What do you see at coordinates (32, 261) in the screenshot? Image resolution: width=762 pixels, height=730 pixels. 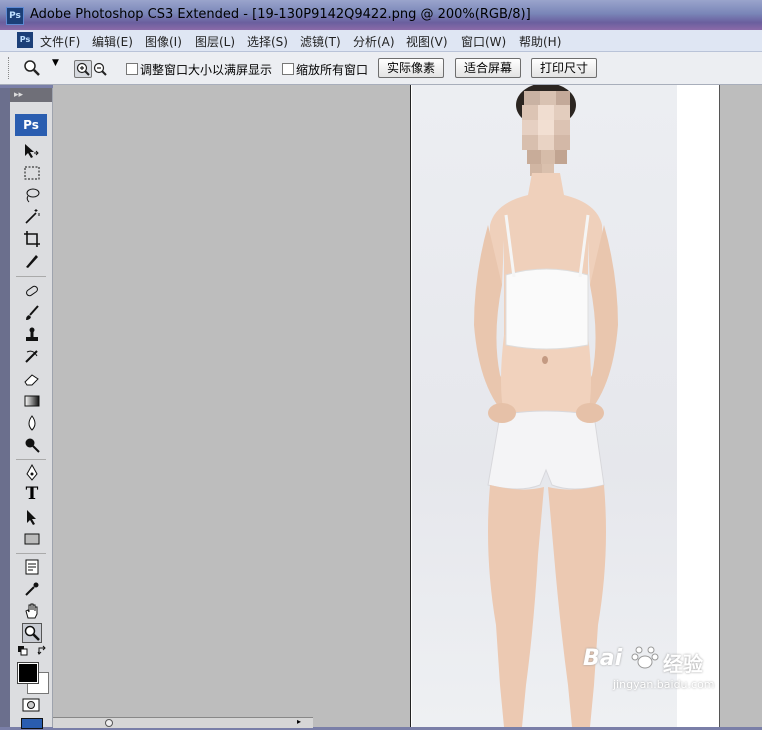 I see `slice-tool-icon` at bounding box center [32, 261].